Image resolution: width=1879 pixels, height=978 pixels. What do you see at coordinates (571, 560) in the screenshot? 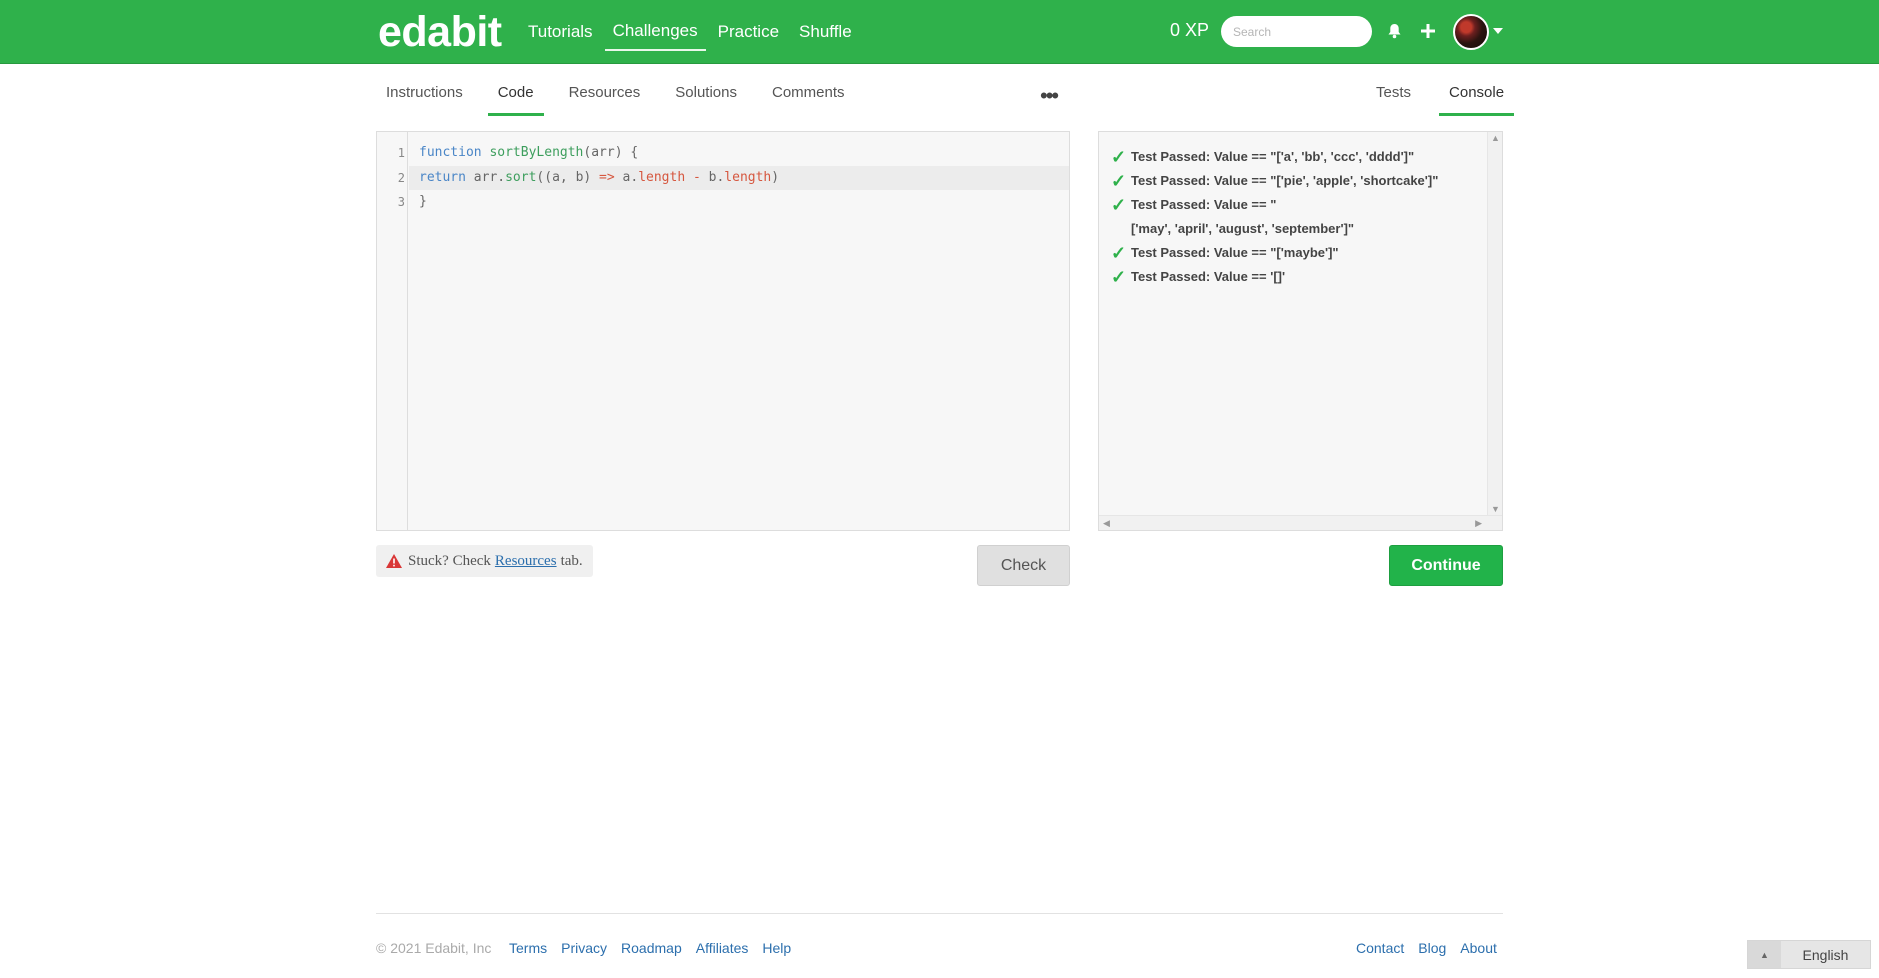
I see `stuck-suffix: tab.` at bounding box center [571, 560].